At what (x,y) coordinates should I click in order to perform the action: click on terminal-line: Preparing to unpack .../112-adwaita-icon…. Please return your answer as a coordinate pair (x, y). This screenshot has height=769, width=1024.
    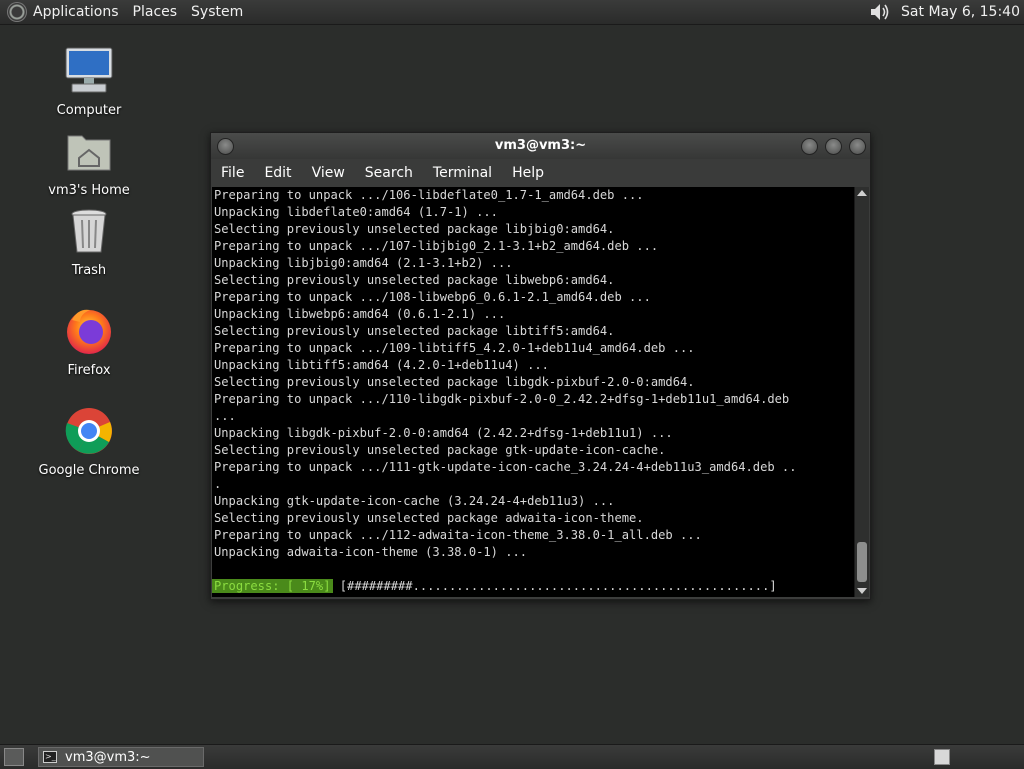
    Looking at the image, I should click on (458, 535).